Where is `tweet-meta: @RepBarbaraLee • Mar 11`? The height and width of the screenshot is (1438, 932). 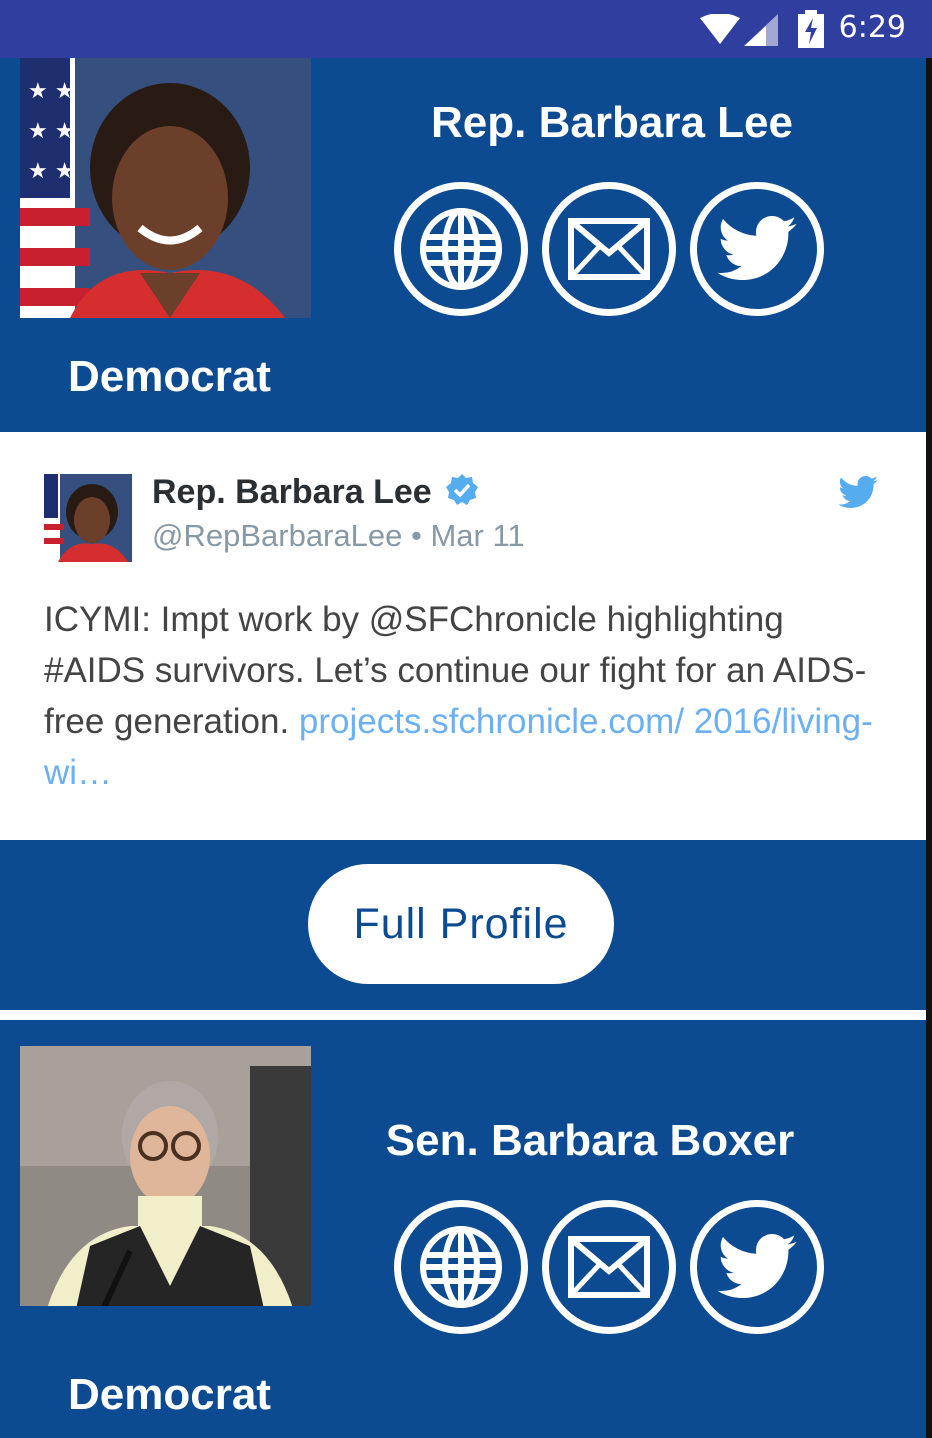
tweet-meta: @RepBarbaraLee • Mar 11 is located at coordinates (338, 536).